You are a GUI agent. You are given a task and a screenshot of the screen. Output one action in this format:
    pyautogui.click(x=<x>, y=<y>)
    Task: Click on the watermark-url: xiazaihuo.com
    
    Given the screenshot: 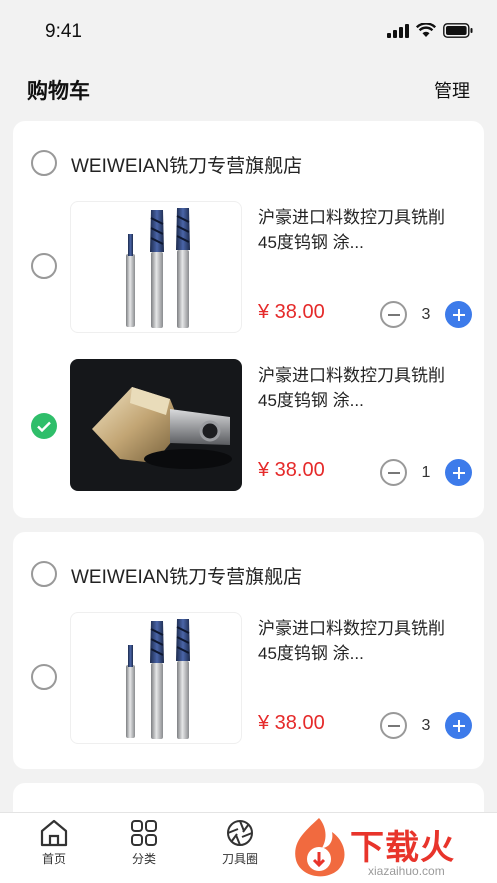 What is the action you would take?
    pyautogui.click(x=406, y=871)
    